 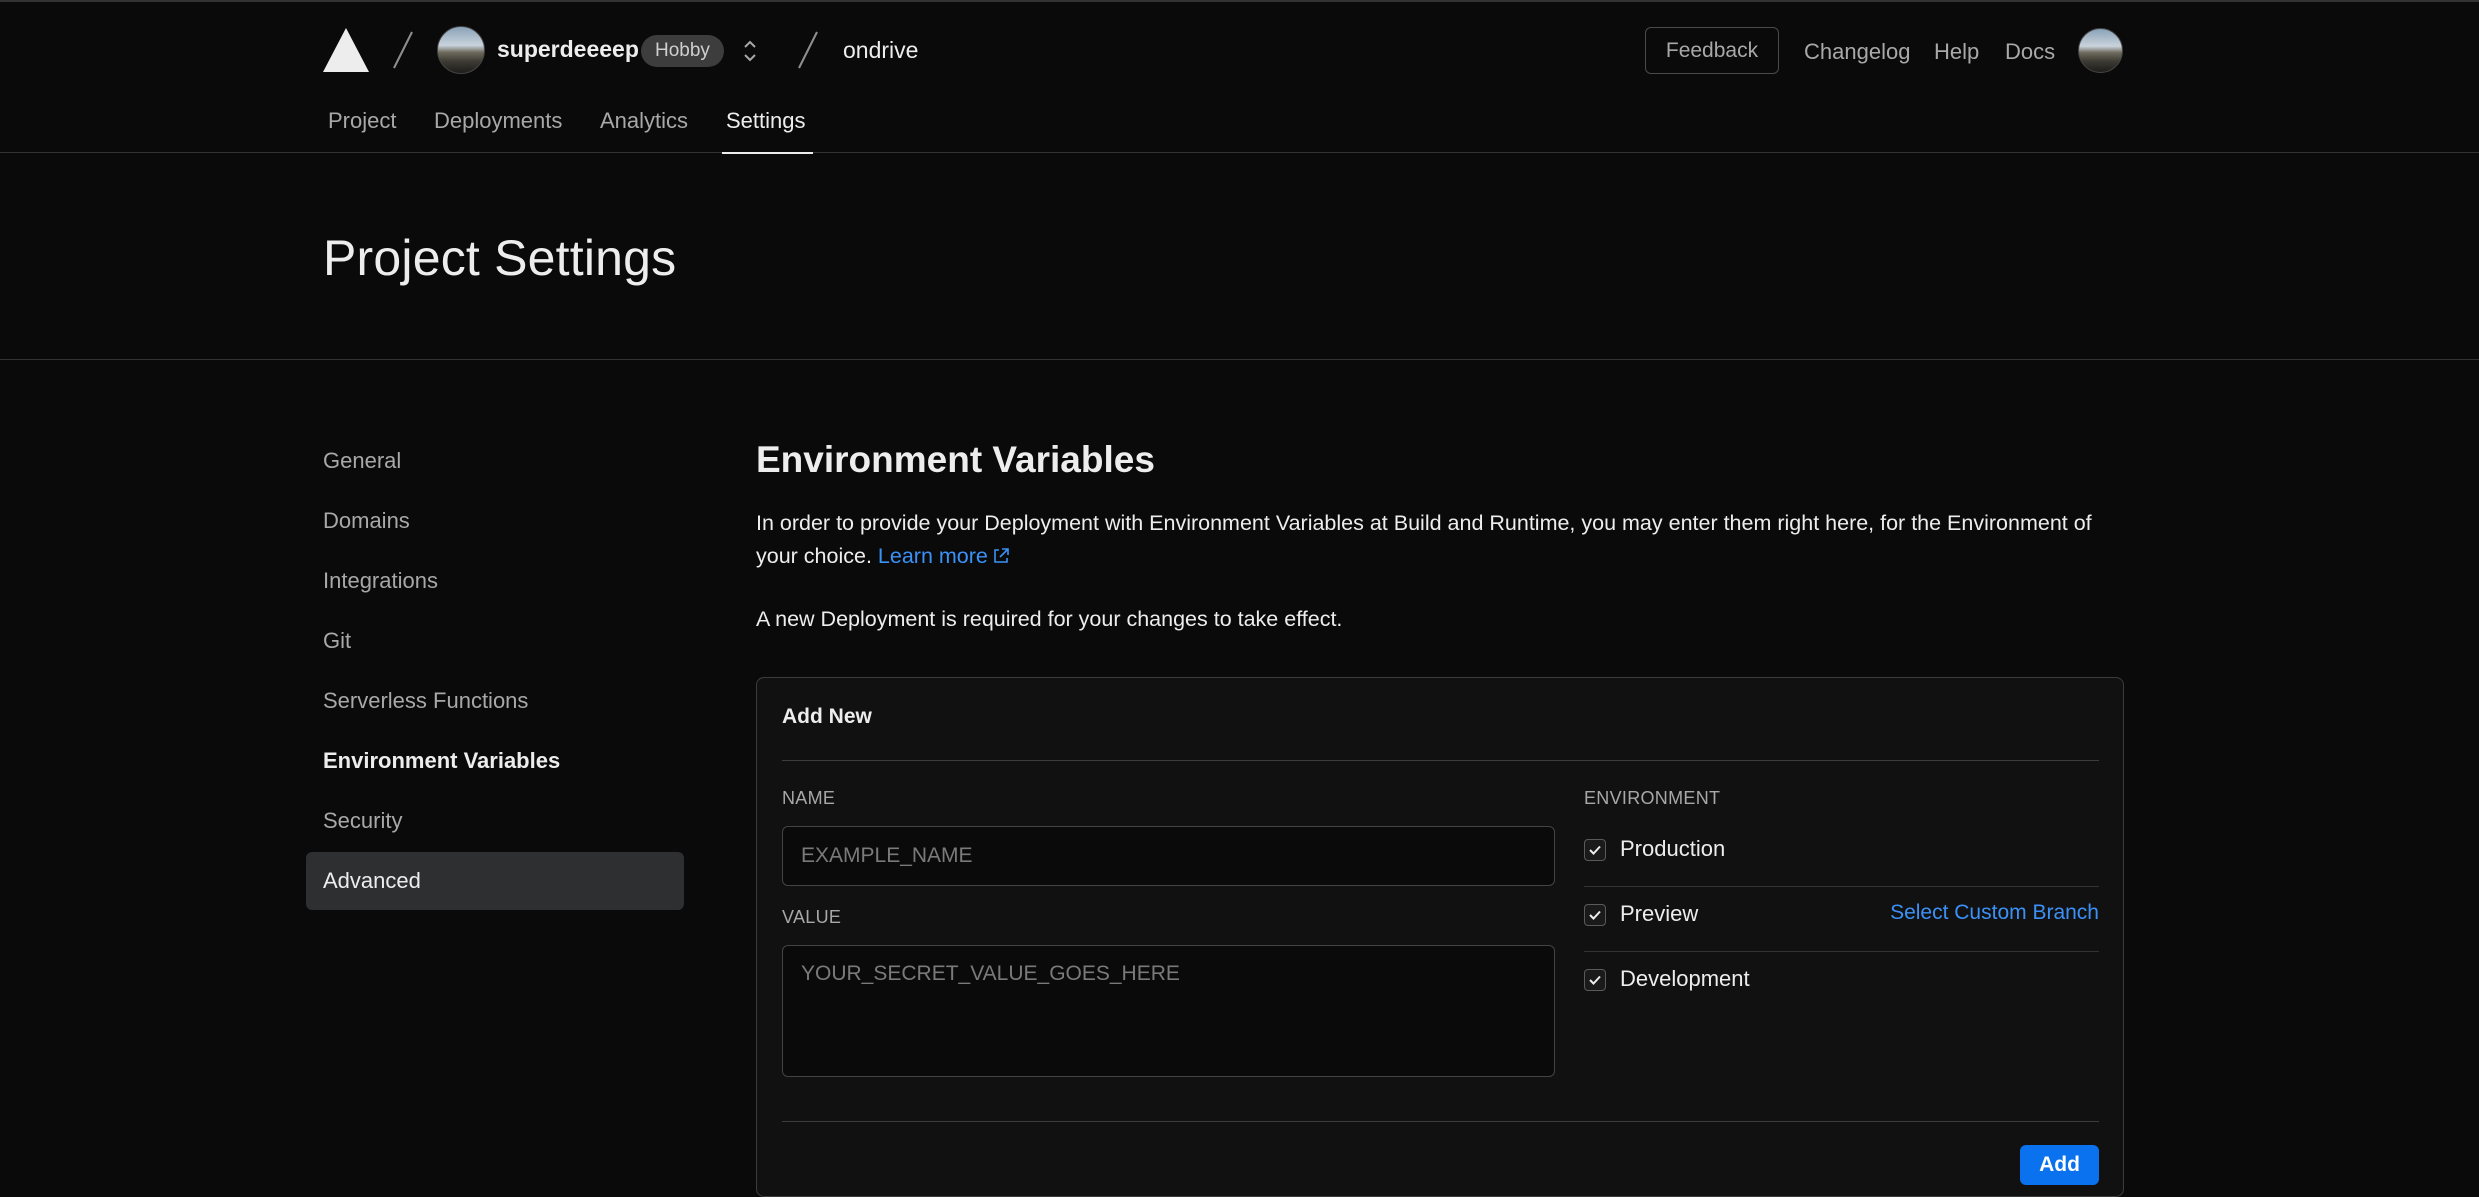 What do you see at coordinates (2100, 50) in the screenshot?
I see `user-avatar` at bounding box center [2100, 50].